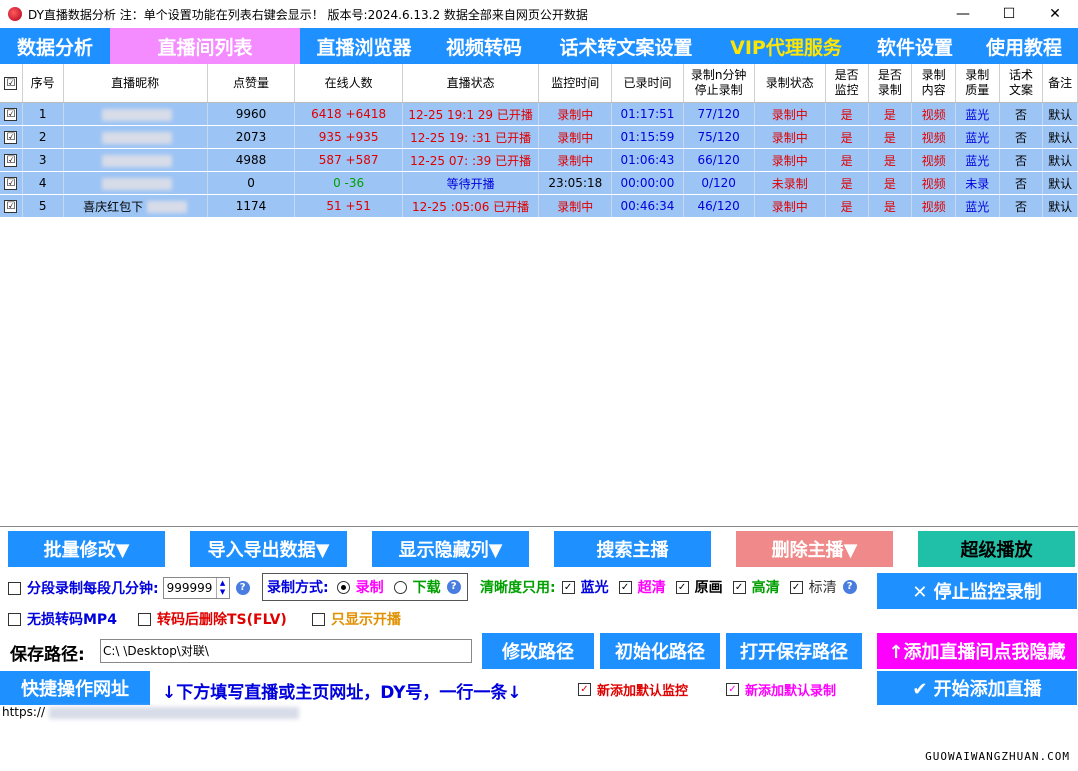 Image resolution: width=1078 pixels, height=771 pixels. What do you see at coordinates (996, 549) in the screenshot?
I see `super-play-button: 超级播放` at bounding box center [996, 549].